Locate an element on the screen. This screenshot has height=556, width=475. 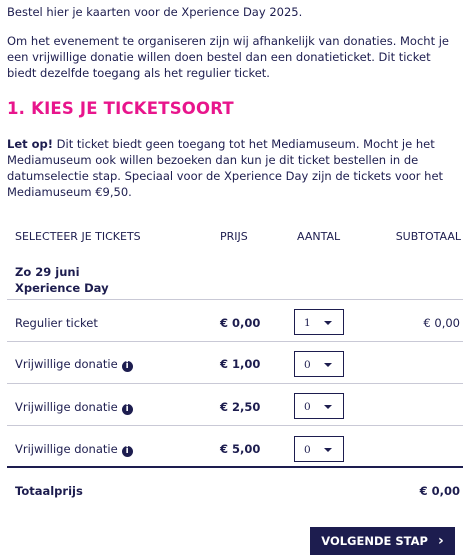
event-date: Zo 29 juni is located at coordinates (47, 272).